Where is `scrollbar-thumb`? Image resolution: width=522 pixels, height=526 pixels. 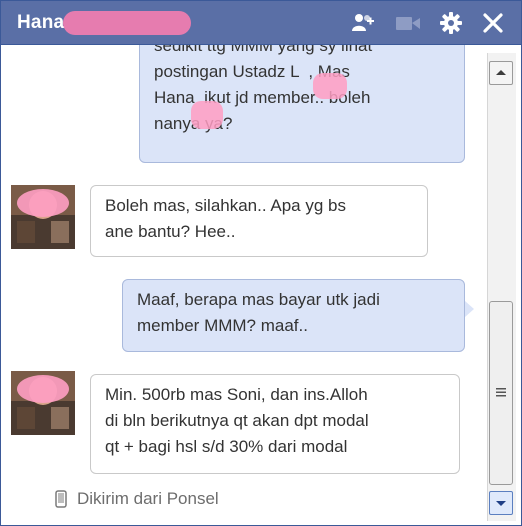 scrollbar-thumb is located at coordinates (501, 393).